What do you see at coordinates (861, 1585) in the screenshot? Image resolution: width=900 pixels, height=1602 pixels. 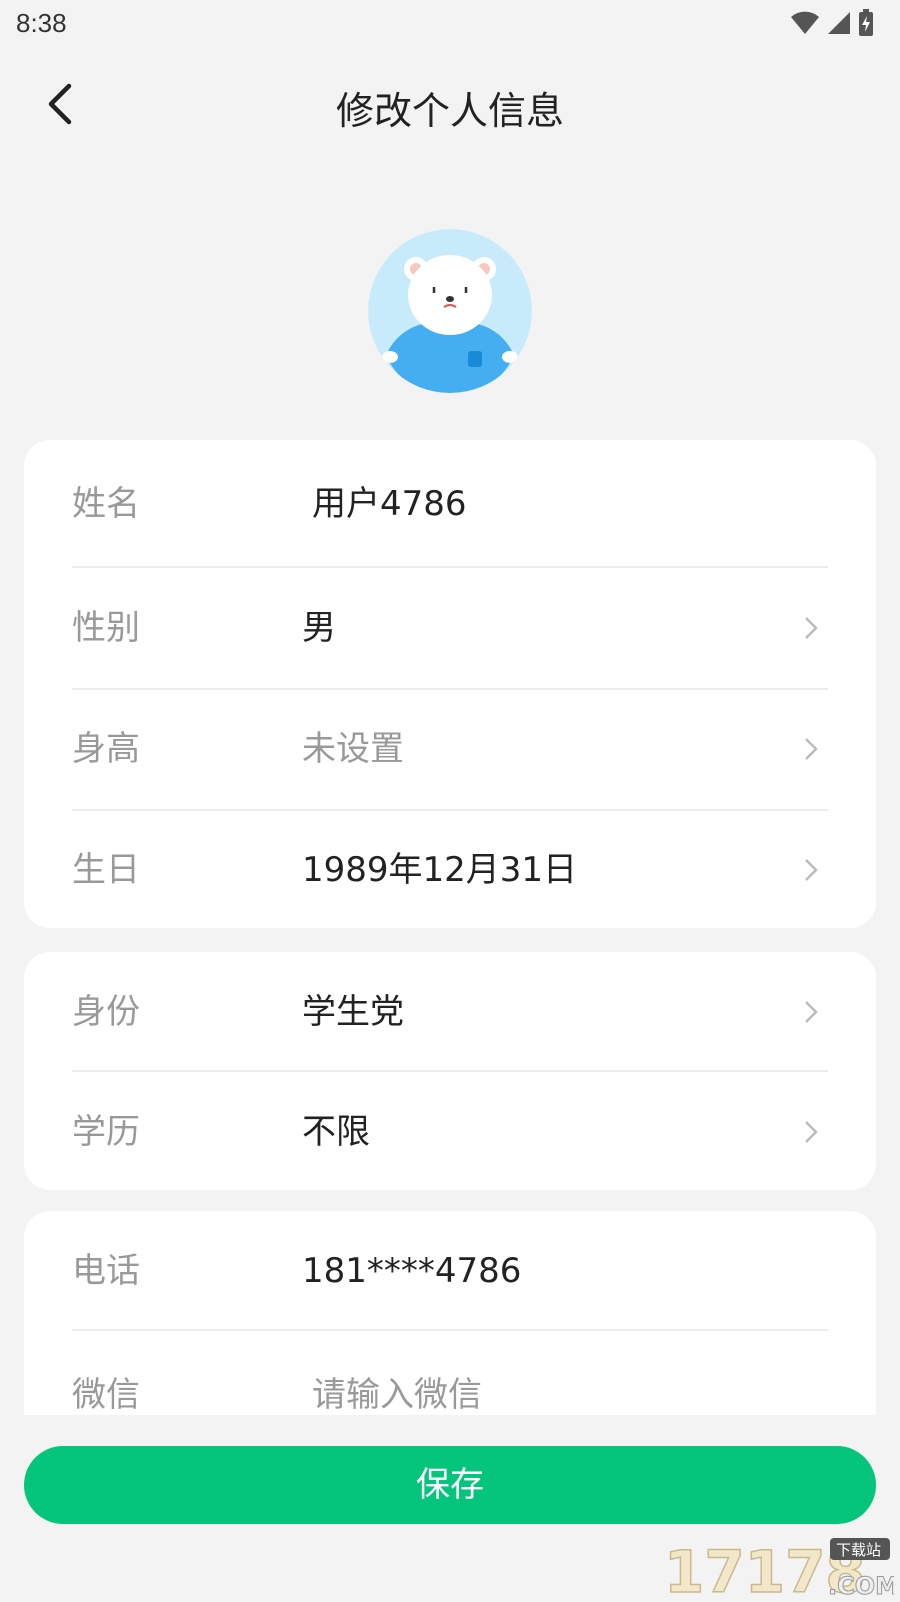 I see `watermark-domain: .COM` at bounding box center [861, 1585].